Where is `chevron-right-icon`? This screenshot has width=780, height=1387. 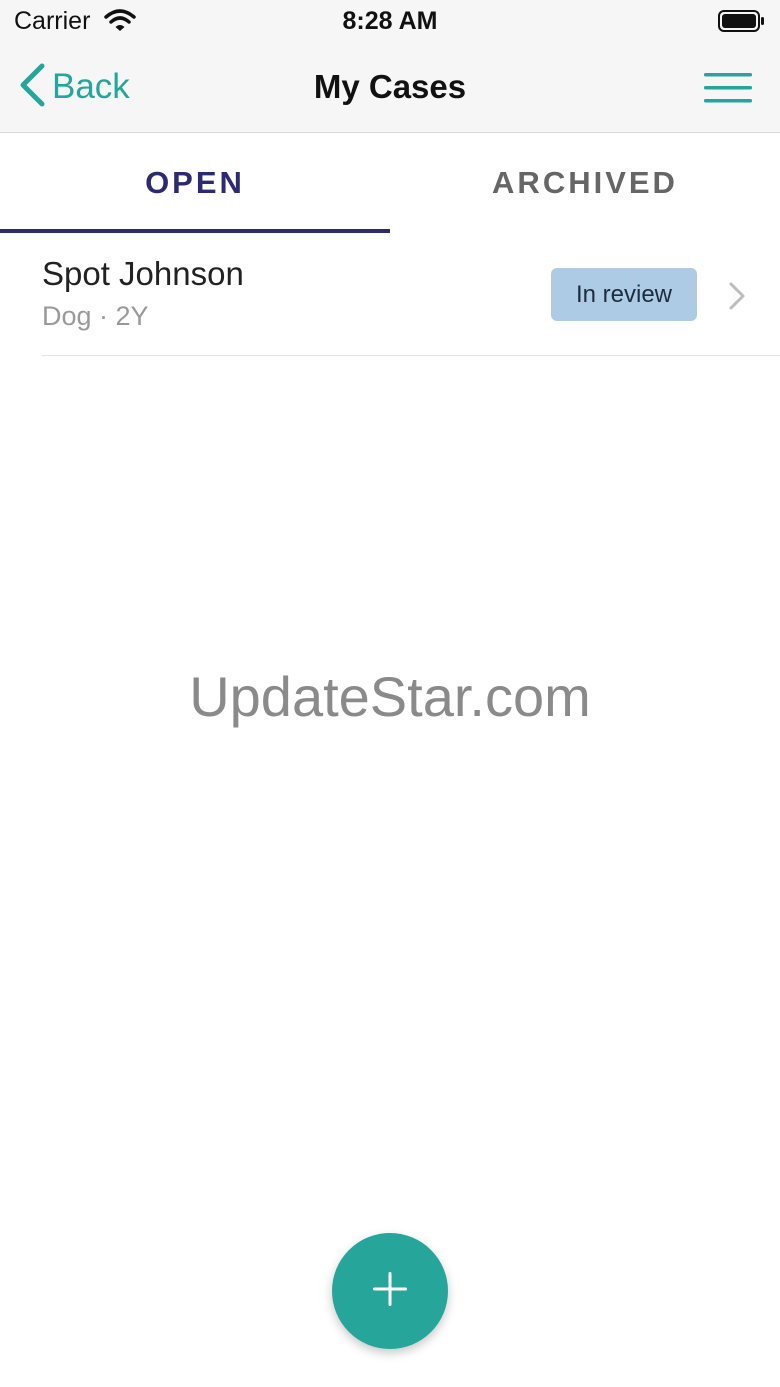
chevron-right-icon is located at coordinates (737, 298).